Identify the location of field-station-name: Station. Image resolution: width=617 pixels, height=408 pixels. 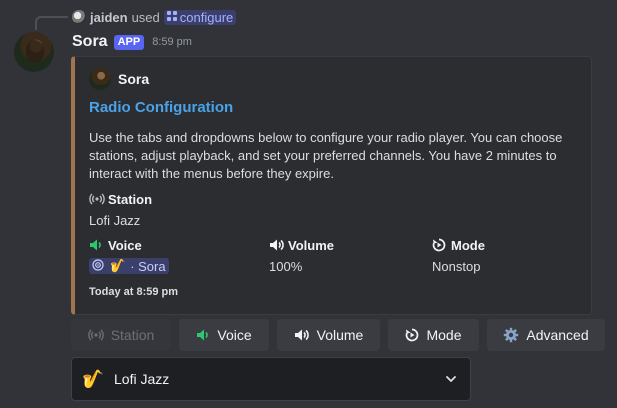
(130, 199).